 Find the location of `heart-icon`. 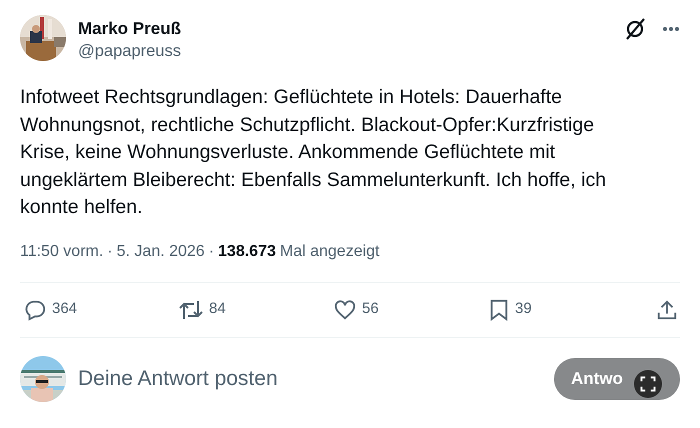

heart-icon is located at coordinates (345, 309).